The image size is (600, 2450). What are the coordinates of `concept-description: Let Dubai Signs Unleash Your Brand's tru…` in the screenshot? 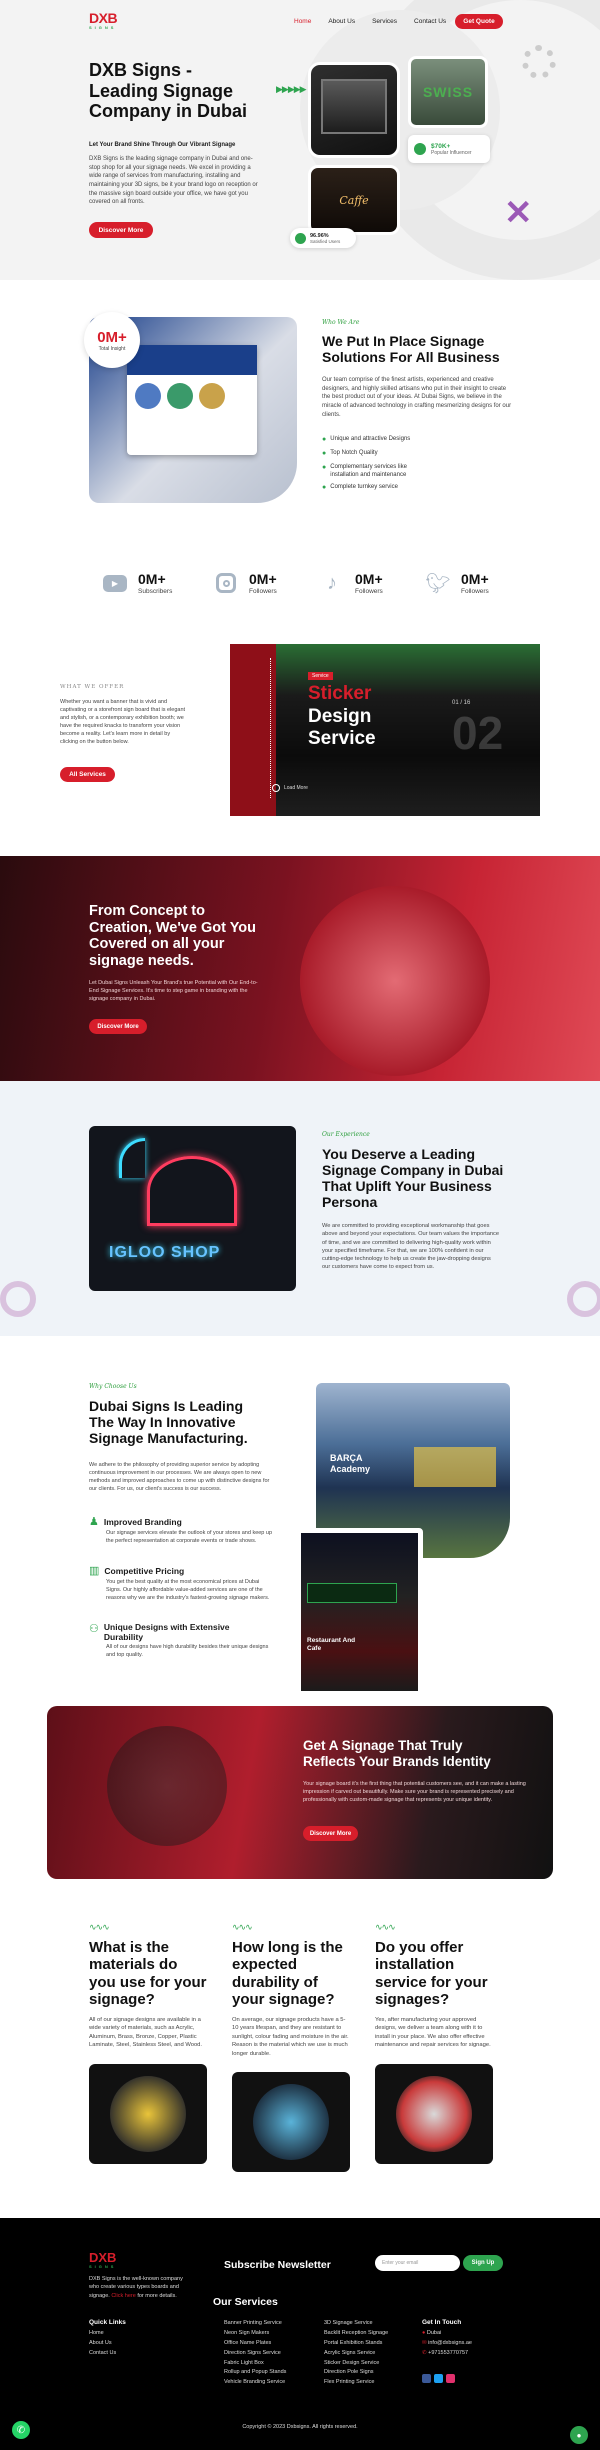 It's located at (173, 991).